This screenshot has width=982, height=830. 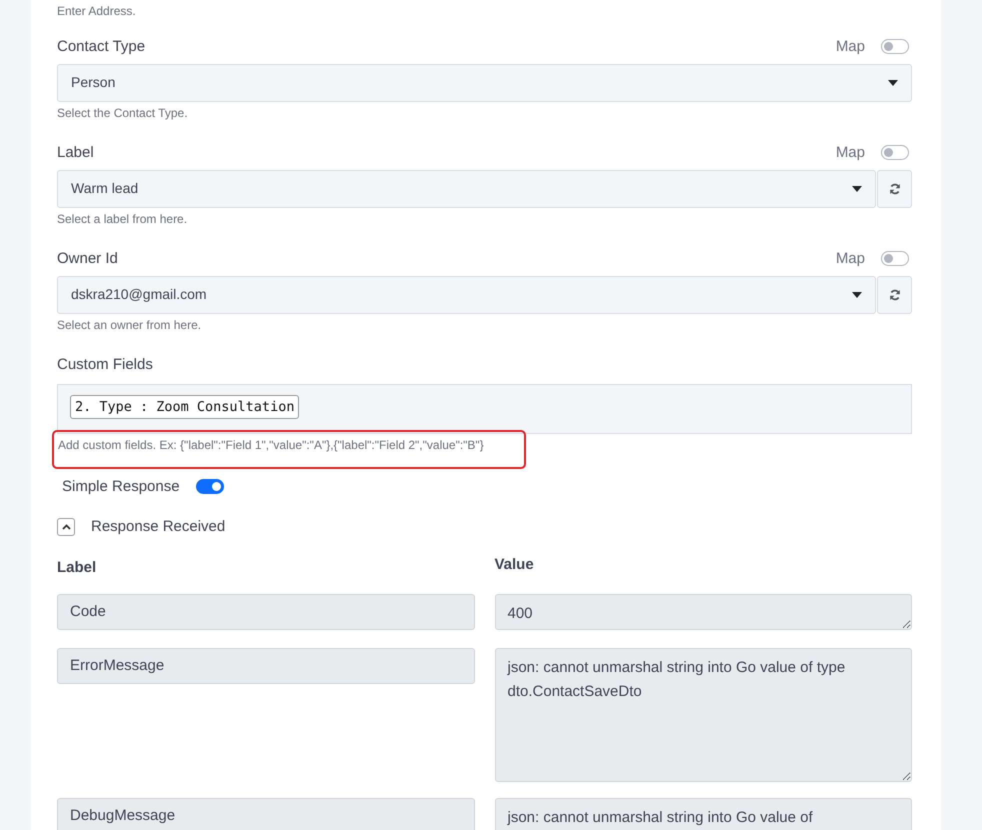 I want to click on field-label: Owner Id, so click(x=87, y=258).